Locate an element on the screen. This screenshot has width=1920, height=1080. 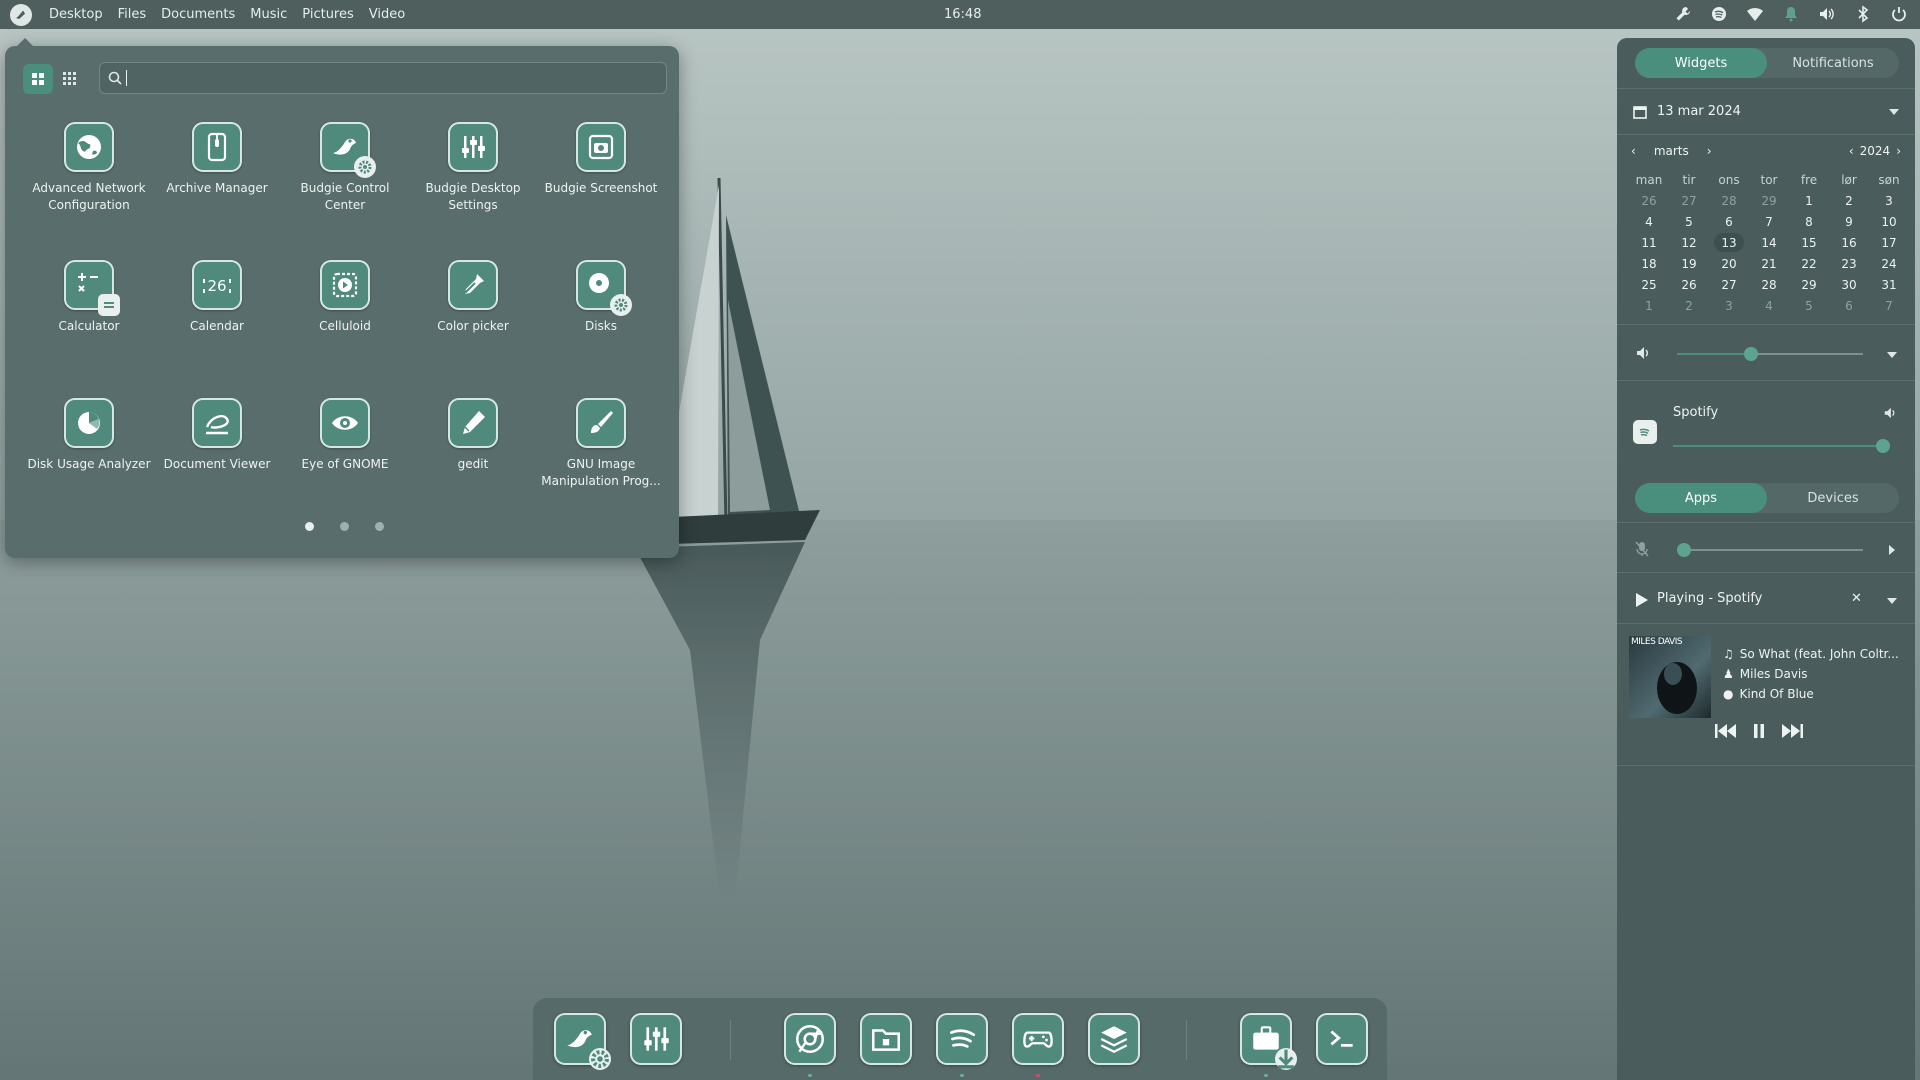
power-icon is located at coordinates (1899, 14).